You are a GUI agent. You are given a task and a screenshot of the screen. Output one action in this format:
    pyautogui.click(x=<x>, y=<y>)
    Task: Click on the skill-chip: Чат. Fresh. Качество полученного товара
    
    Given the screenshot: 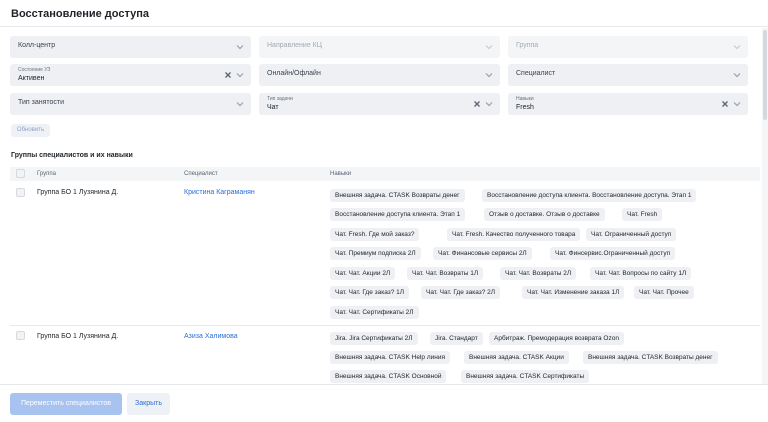 What is the action you would take?
    pyautogui.click(x=514, y=234)
    